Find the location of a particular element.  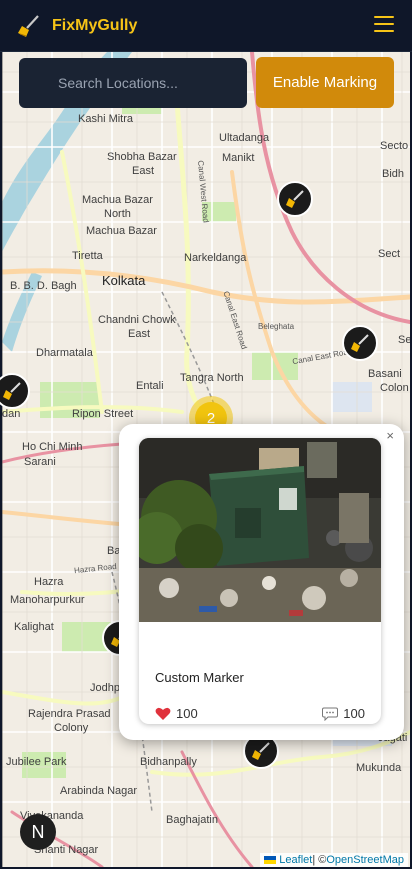

map-label: Kashi Mitra is located at coordinates (106, 119).